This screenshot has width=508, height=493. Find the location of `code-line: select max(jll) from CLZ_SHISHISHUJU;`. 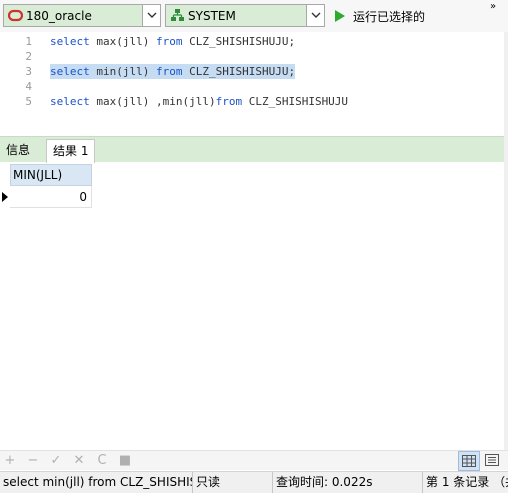

code-line: select max(jll) from CLZ_SHISHISHUJU; is located at coordinates (172, 41).